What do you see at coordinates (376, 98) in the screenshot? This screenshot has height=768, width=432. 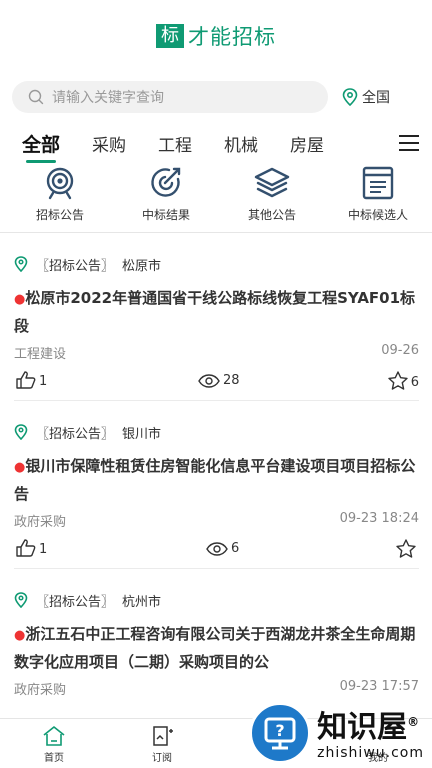 I see `region-label: 全国` at bounding box center [376, 98].